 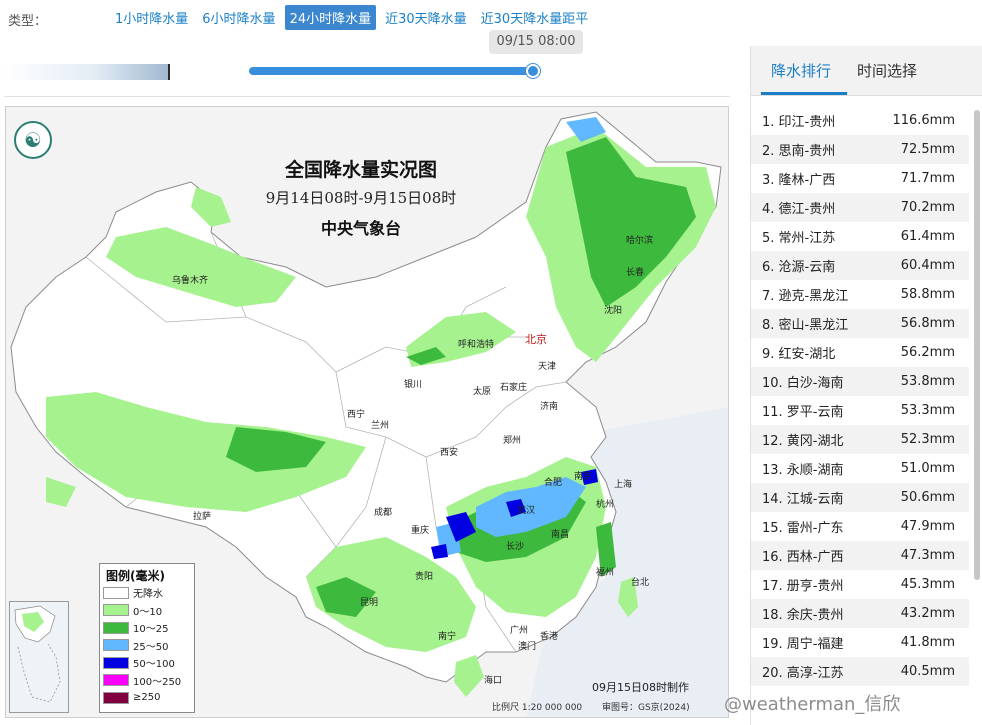 I want to click on ranking-value: 70.2mm, so click(x=927, y=207).